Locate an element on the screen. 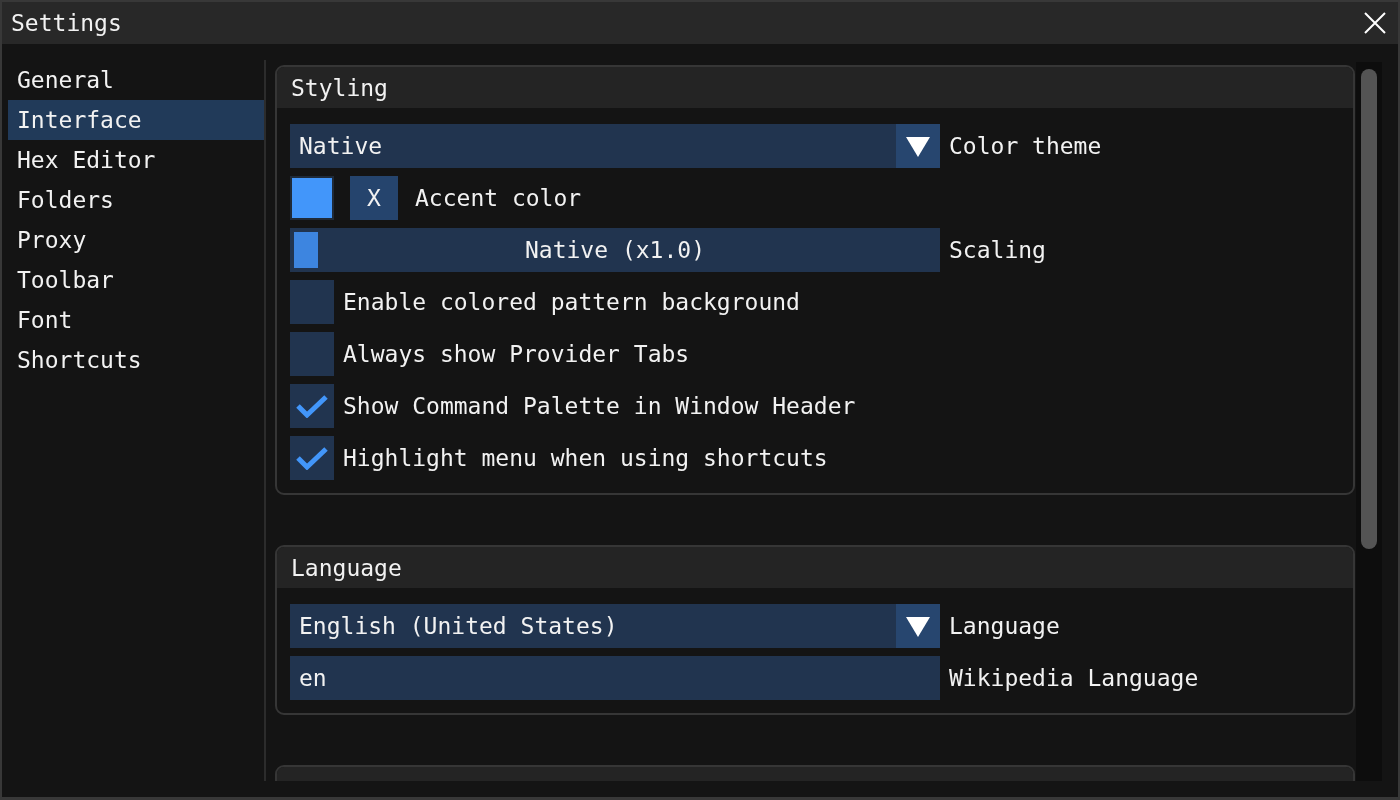 The height and width of the screenshot is (800, 1400). scrollbar-track is located at coordinates (1369, 421).